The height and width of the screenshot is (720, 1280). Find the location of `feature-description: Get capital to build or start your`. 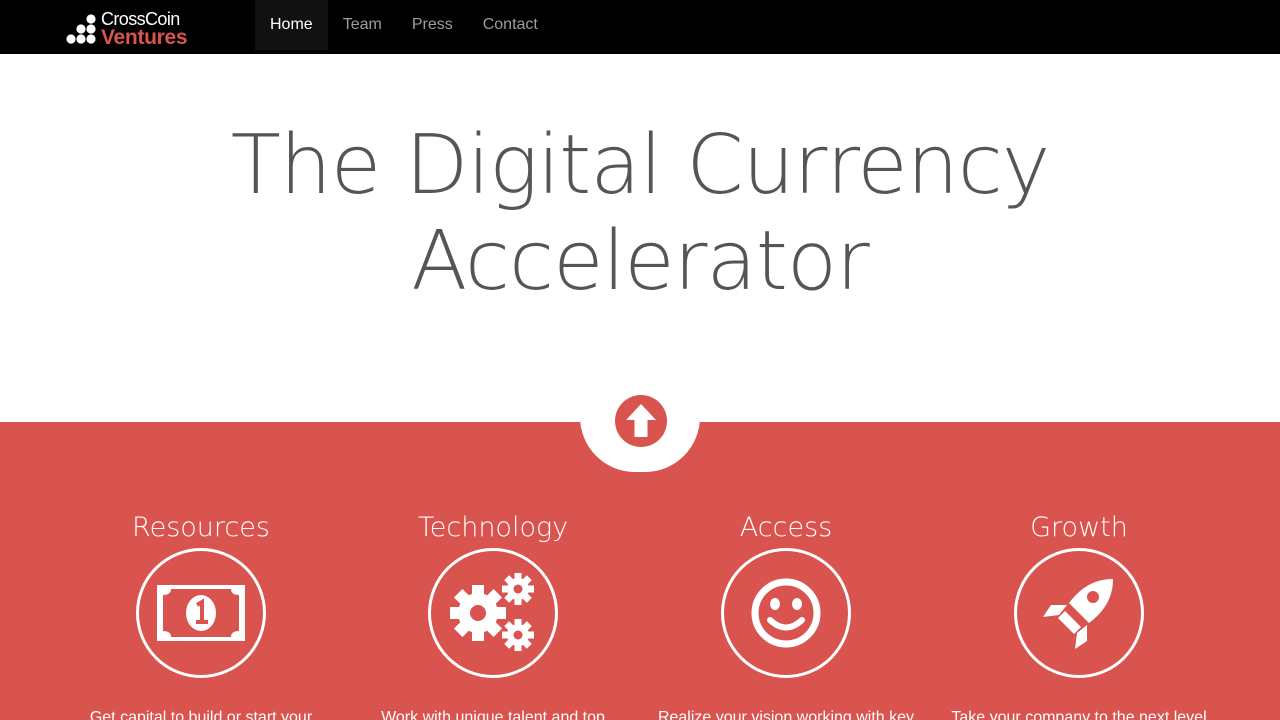

feature-description: Get capital to build or start your is located at coordinates (201, 714).